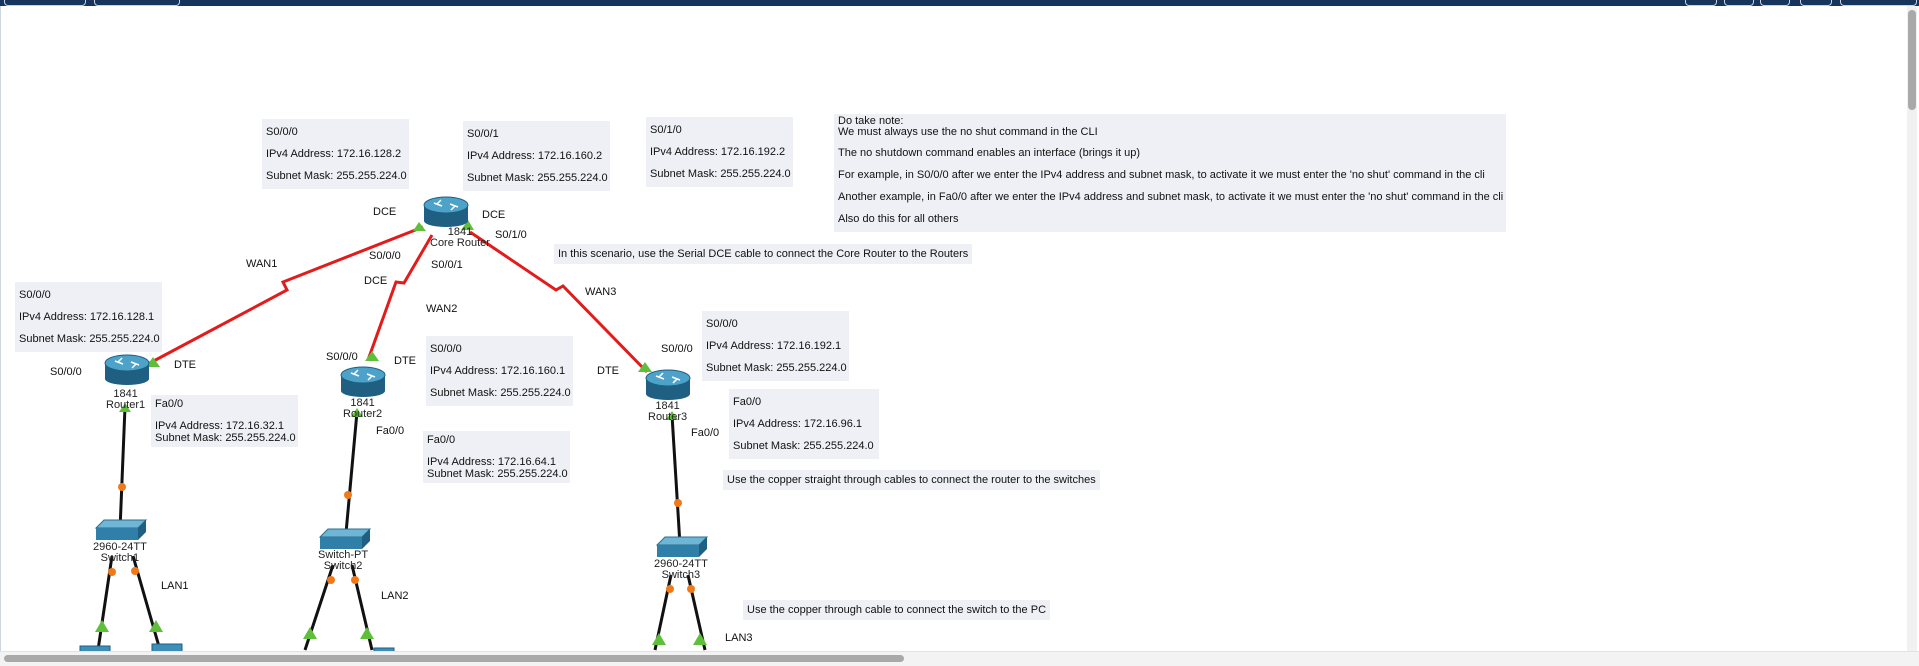 Image resolution: width=1919 pixels, height=666 pixels. I want to click on label-router2-dte: DTE, so click(405, 361).